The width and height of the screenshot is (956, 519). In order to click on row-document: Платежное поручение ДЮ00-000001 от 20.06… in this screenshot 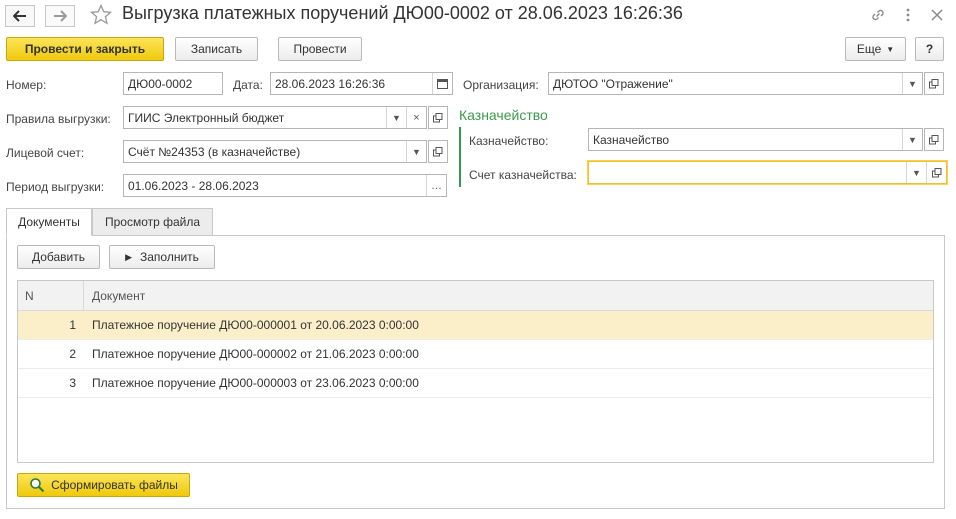, I will do `click(255, 325)`.